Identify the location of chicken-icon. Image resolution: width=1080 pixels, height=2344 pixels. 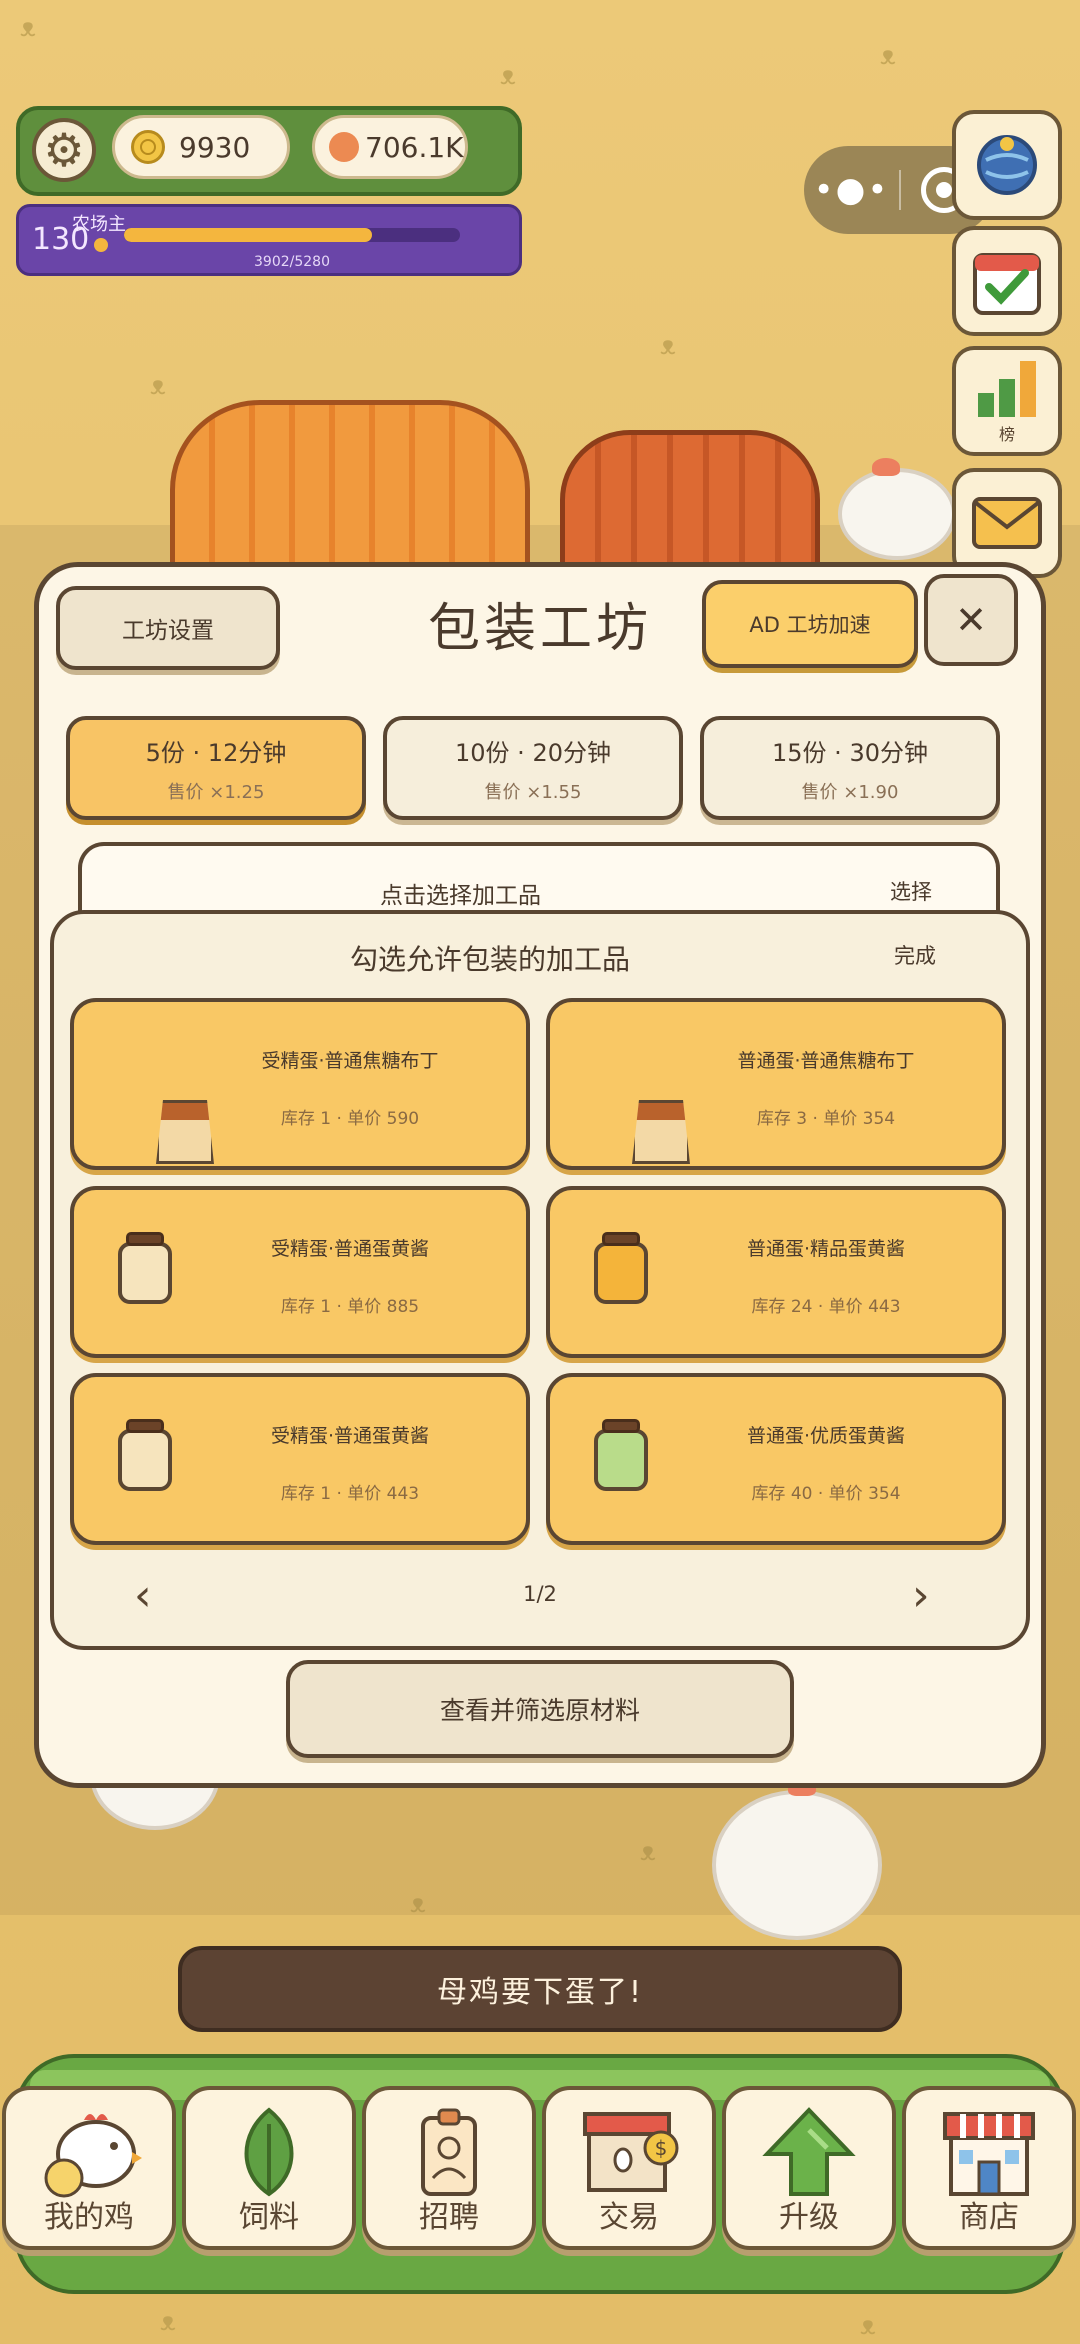
(93, 2156).